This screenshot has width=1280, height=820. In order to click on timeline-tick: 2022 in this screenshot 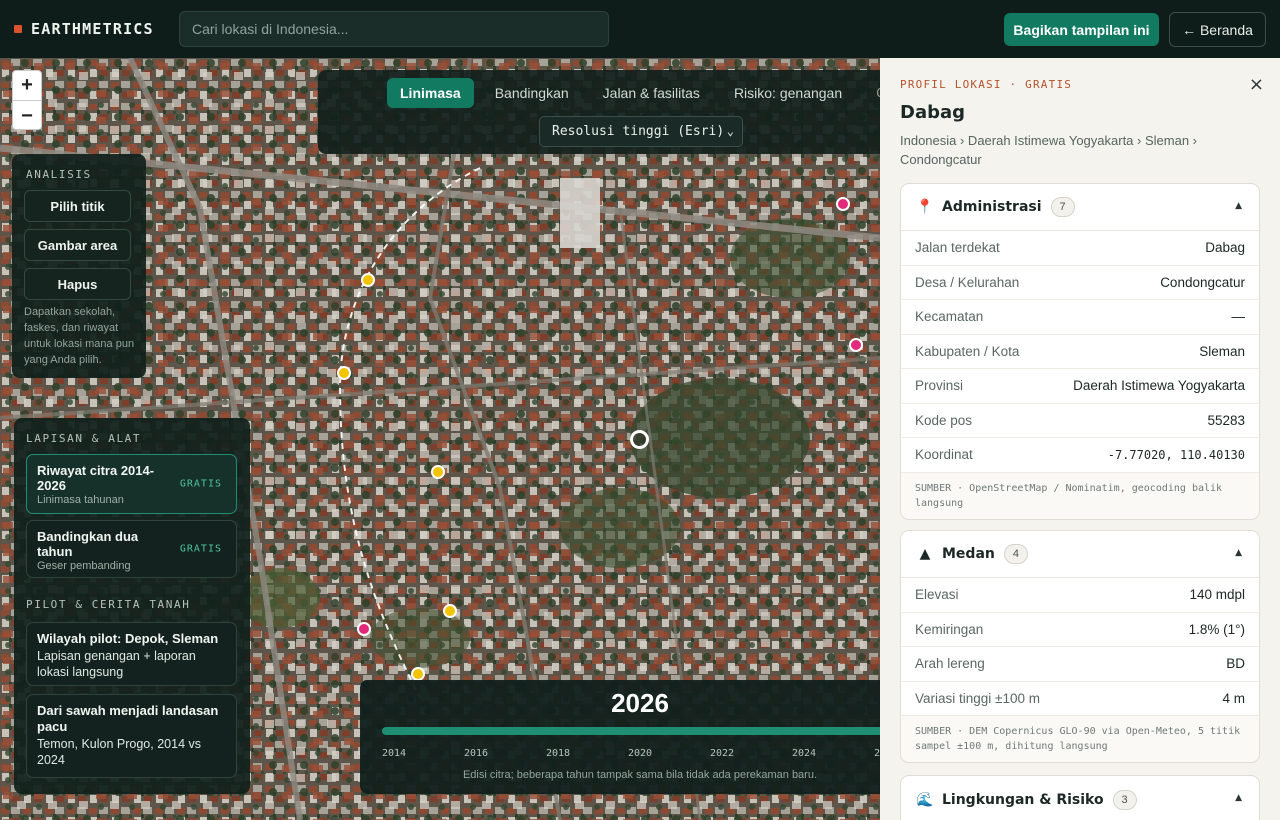, I will do `click(722, 753)`.